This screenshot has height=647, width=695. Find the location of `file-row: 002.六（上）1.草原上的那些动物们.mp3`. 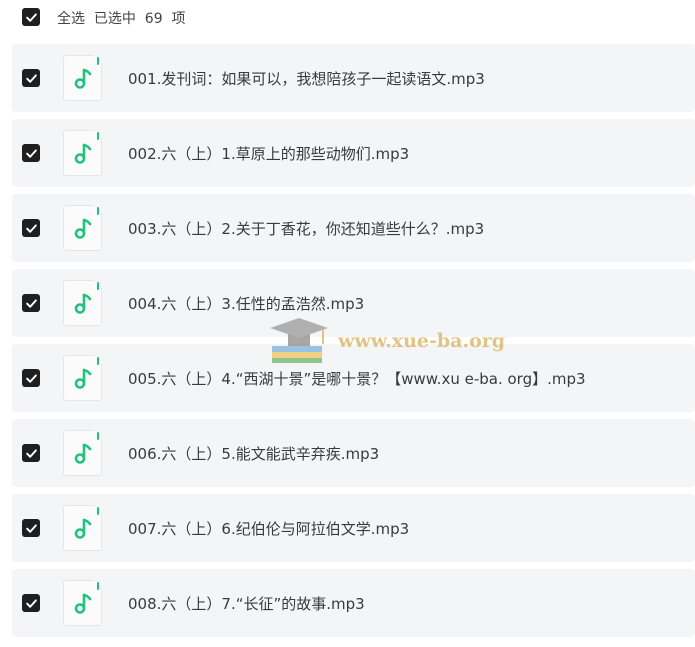

file-row: 002.六（上）1.草原上的那些动物们.mp3 is located at coordinates (353, 153).